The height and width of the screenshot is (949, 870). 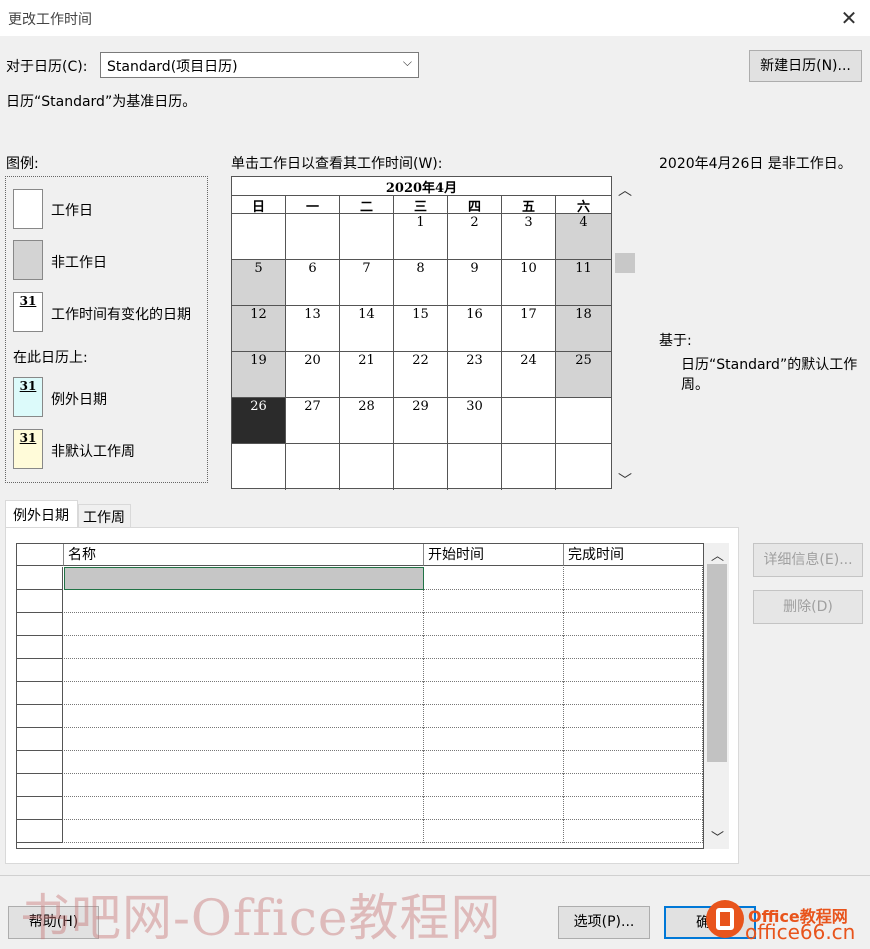 I want to click on calendar-day: 10, so click(x=529, y=283).